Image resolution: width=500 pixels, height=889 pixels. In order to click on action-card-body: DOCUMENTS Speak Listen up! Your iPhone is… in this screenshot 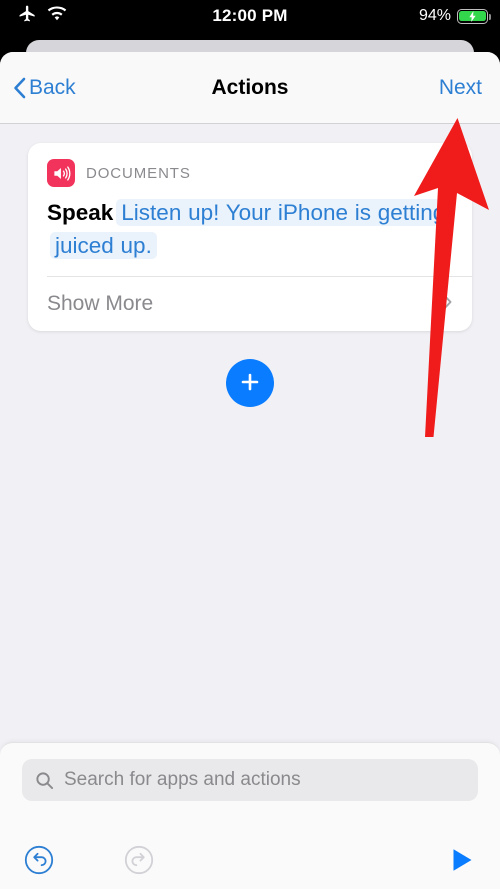, I will do `click(250, 209)`.